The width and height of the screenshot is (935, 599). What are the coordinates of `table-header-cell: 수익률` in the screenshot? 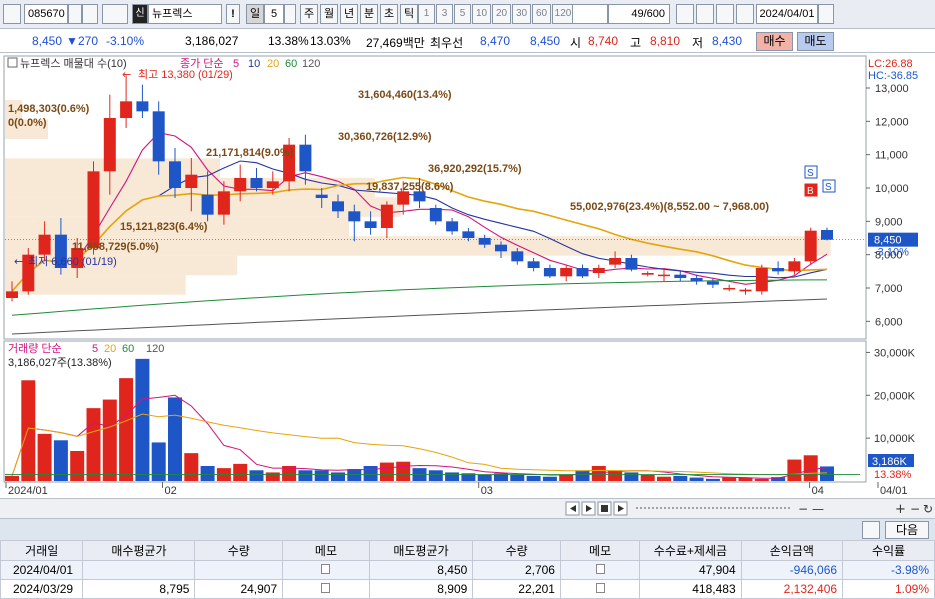 It's located at (888, 550).